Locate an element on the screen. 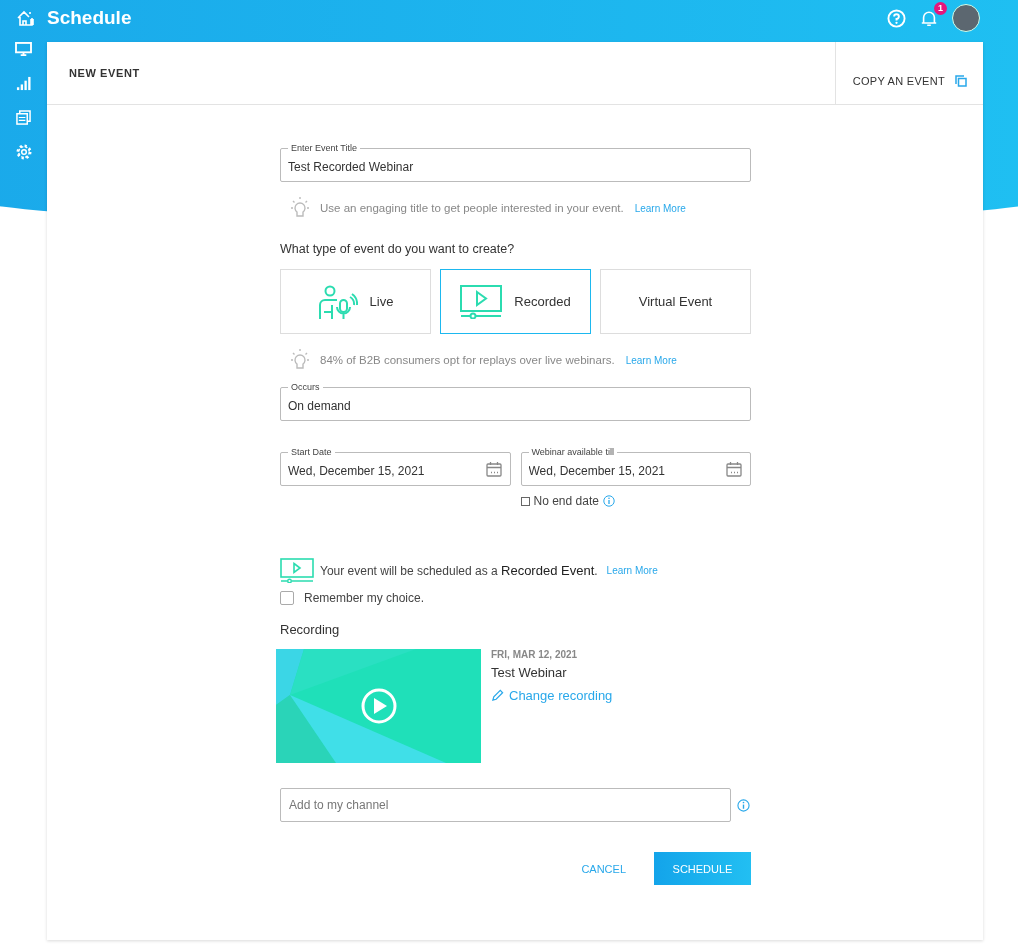 The width and height of the screenshot is (1018, 951). channel-input: Add to my channel is located at coordinates (505, 805).